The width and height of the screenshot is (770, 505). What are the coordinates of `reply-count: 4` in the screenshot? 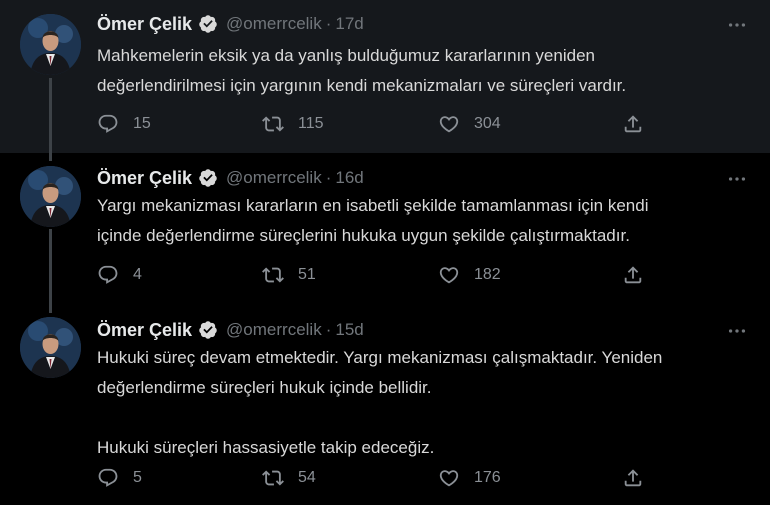 It's located at (137, 274).